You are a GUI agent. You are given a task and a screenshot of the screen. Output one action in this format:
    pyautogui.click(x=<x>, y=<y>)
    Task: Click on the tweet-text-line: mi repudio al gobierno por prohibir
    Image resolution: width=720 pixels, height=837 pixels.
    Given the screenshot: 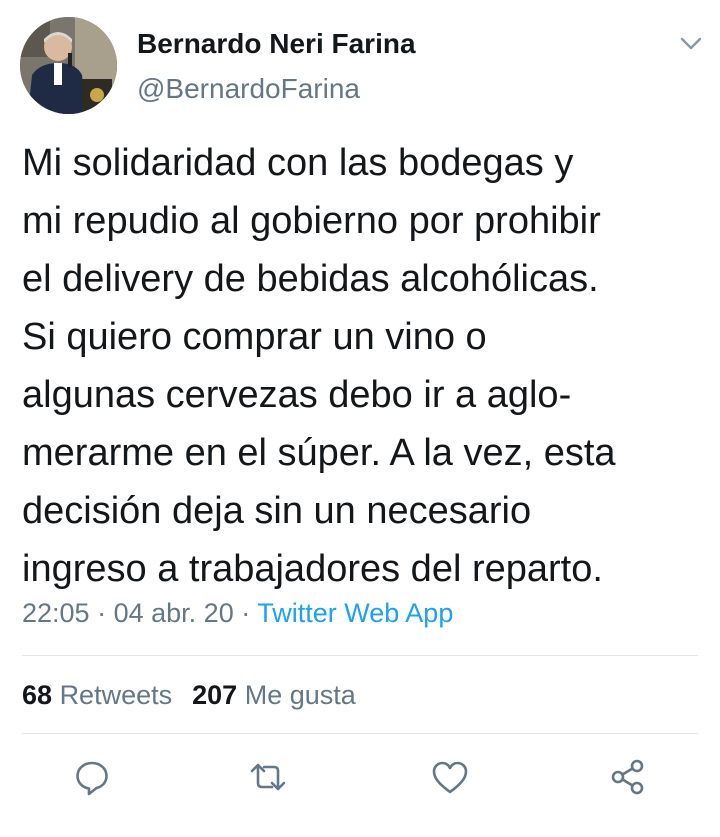 What is the action you would take?
    pyautogui.click(x=311, y=221)
    